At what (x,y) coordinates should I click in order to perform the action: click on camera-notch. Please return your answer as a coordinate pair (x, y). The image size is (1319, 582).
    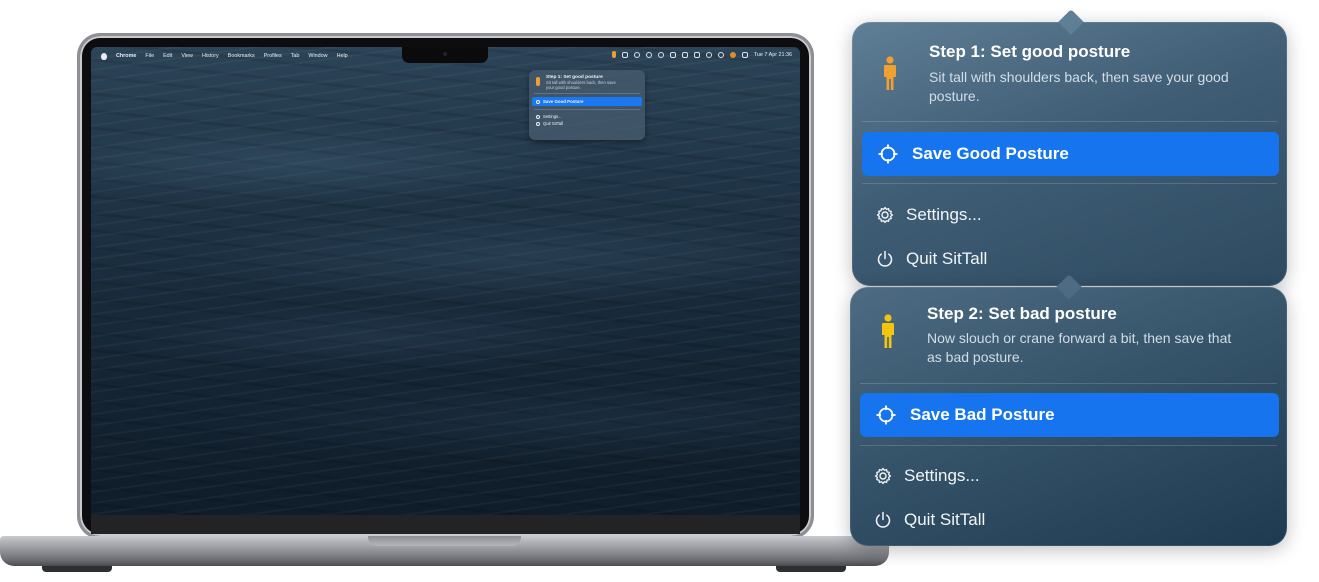
    Looking at the image, I should click on (445, 55).